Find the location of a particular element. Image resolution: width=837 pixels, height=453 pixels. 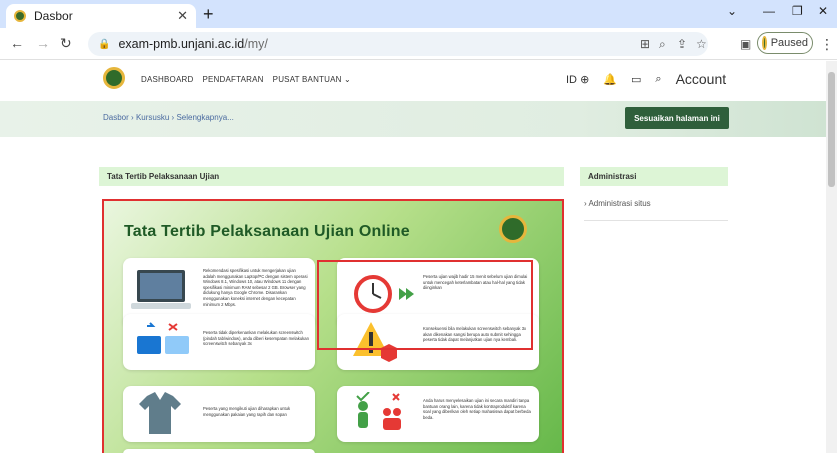

translate-icon: ⊞ is located at coordinates (645, 44).